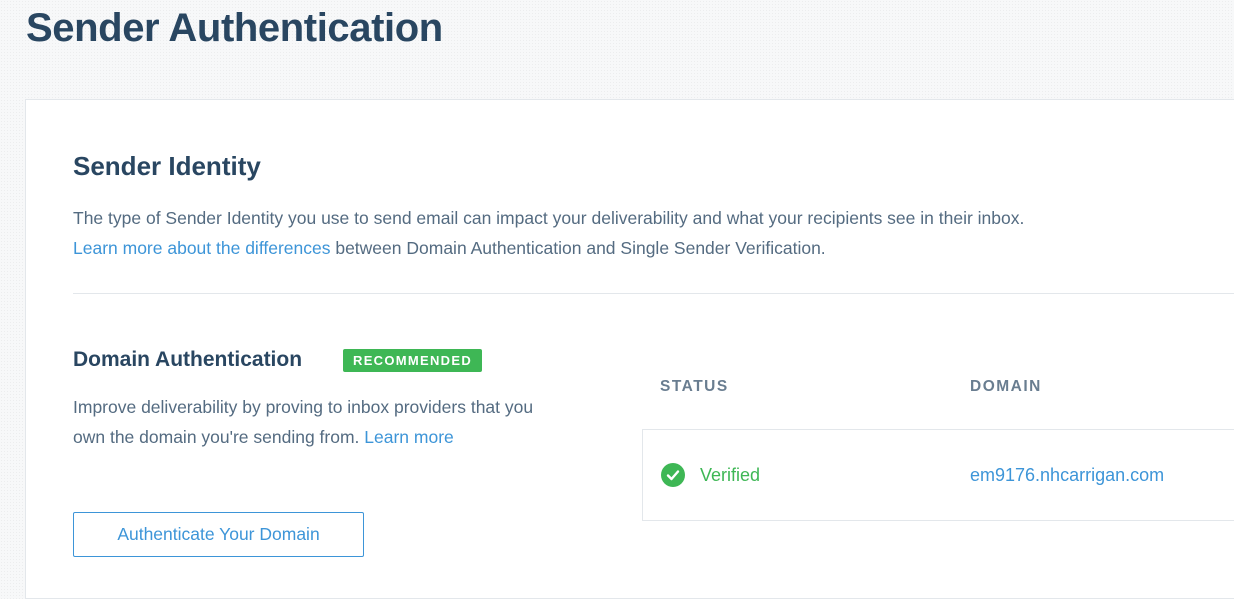 The width and height of the screenshot is (1234, 599). I want to click on authenticate-domain-button: Authenticate Your Domain, so click(218, 534).